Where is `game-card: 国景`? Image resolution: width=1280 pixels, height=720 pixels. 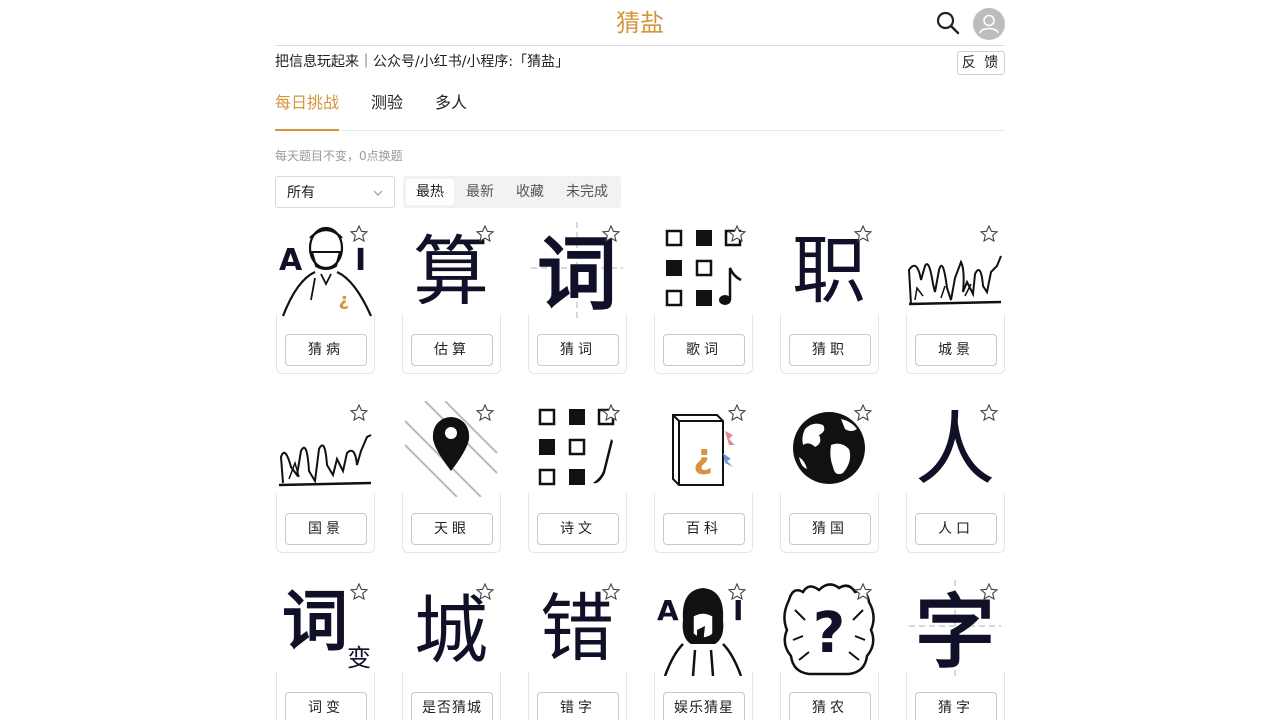 game-card: 国景 is located at coordinates (325, 481).